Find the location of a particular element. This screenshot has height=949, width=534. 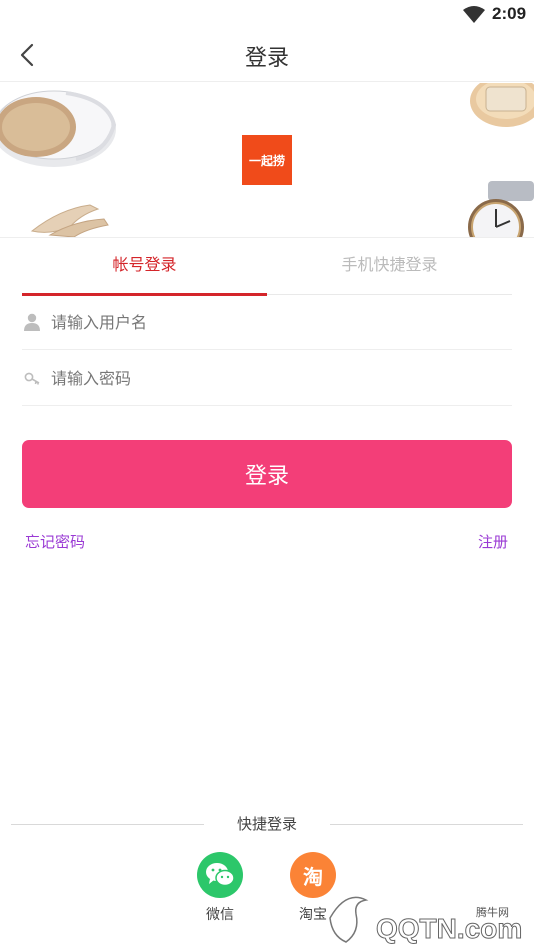

username-input is located at coordinates (266, 322).